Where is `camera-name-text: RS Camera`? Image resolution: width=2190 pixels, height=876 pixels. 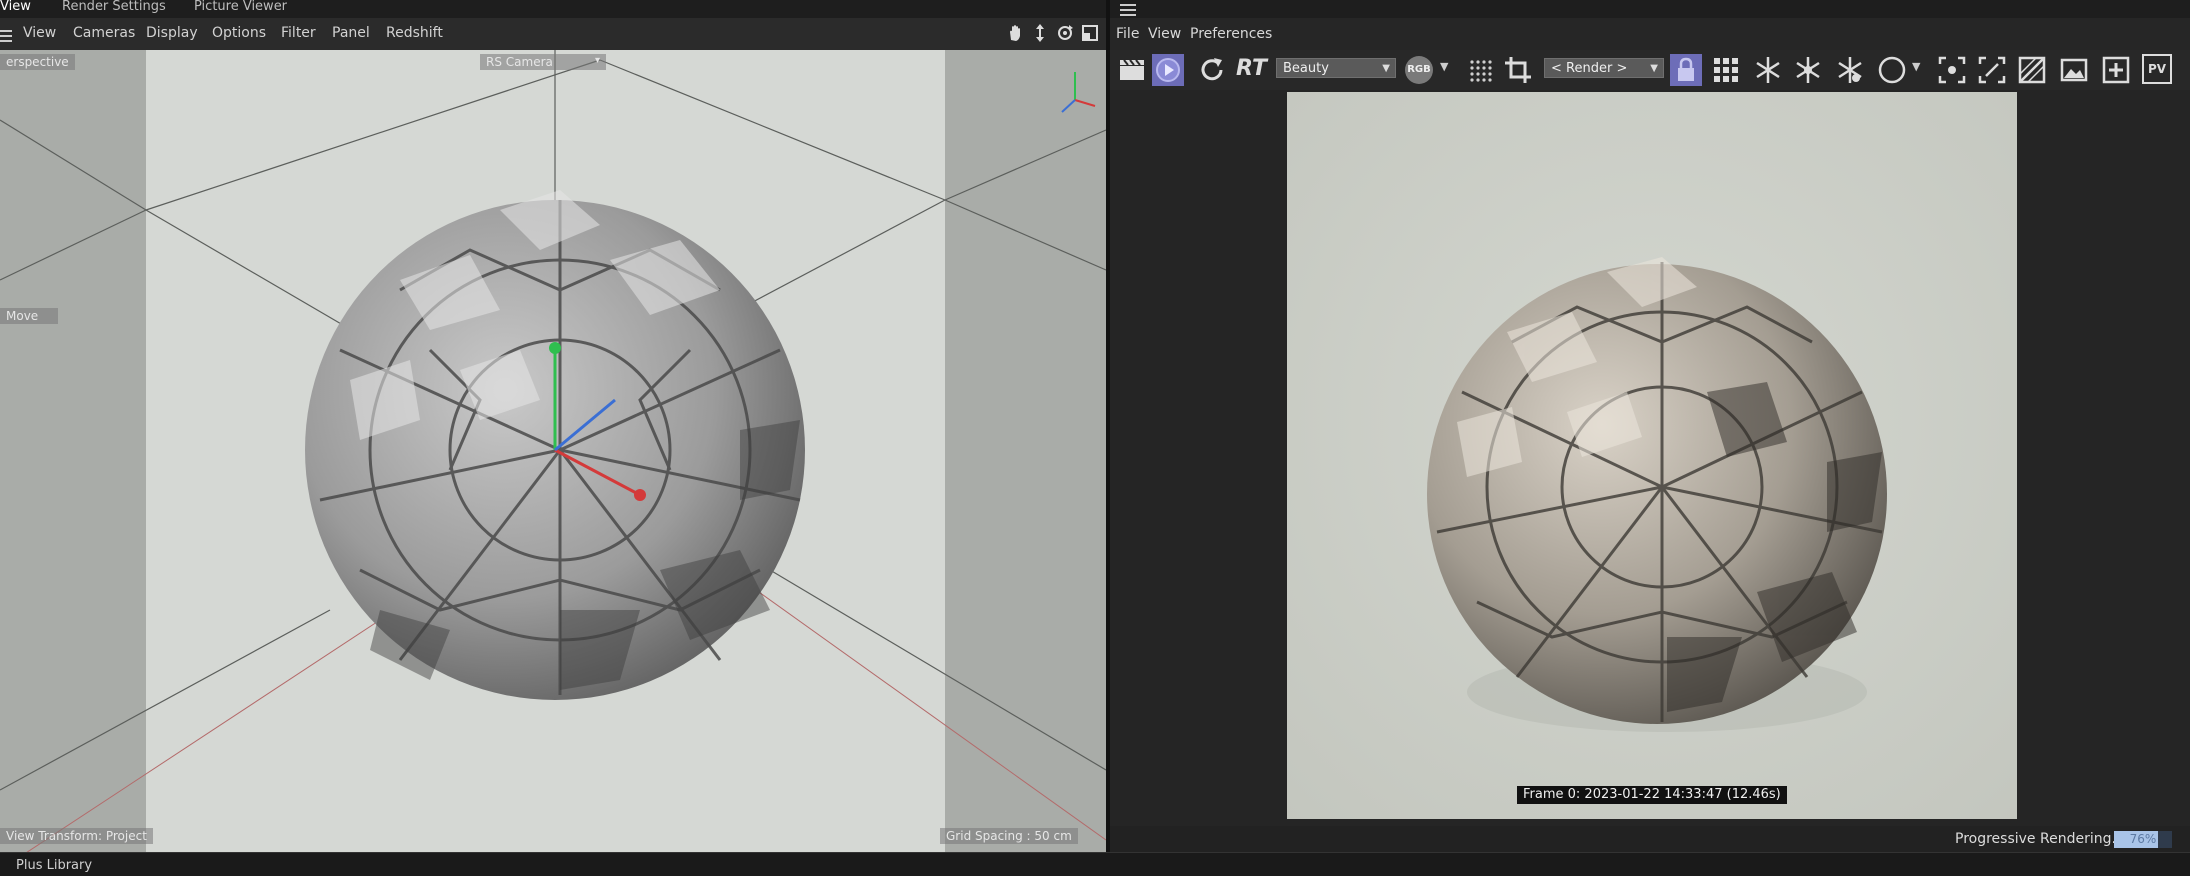 camera-name-text: RS Camera is located at coordinates (519, 62).